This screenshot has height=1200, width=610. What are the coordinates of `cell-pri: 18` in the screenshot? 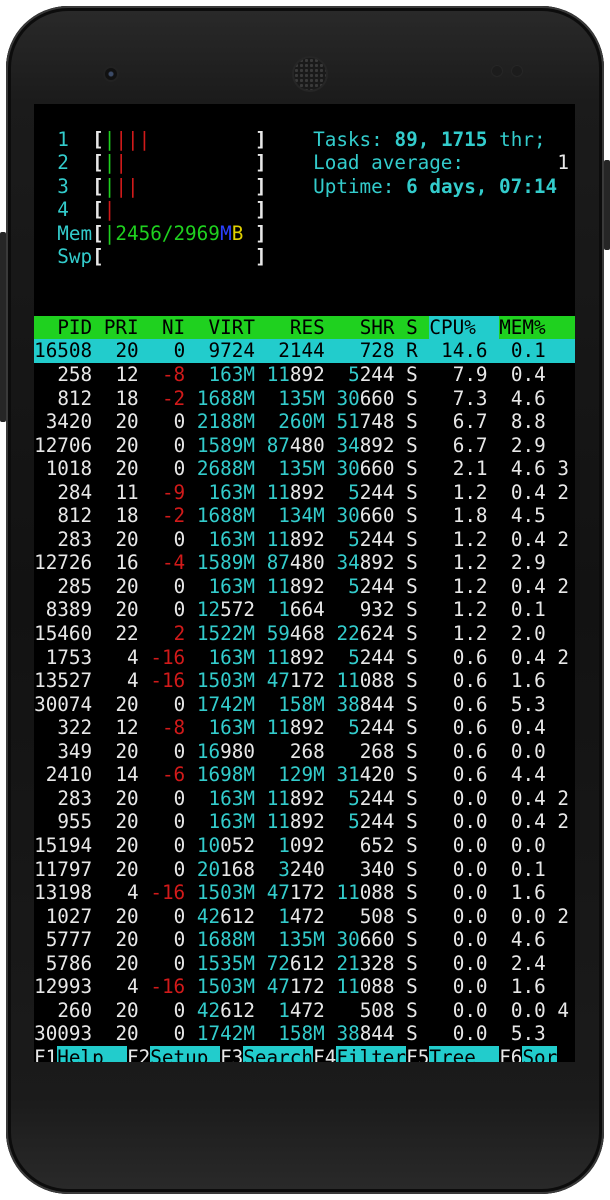 It's located at (115, 398).